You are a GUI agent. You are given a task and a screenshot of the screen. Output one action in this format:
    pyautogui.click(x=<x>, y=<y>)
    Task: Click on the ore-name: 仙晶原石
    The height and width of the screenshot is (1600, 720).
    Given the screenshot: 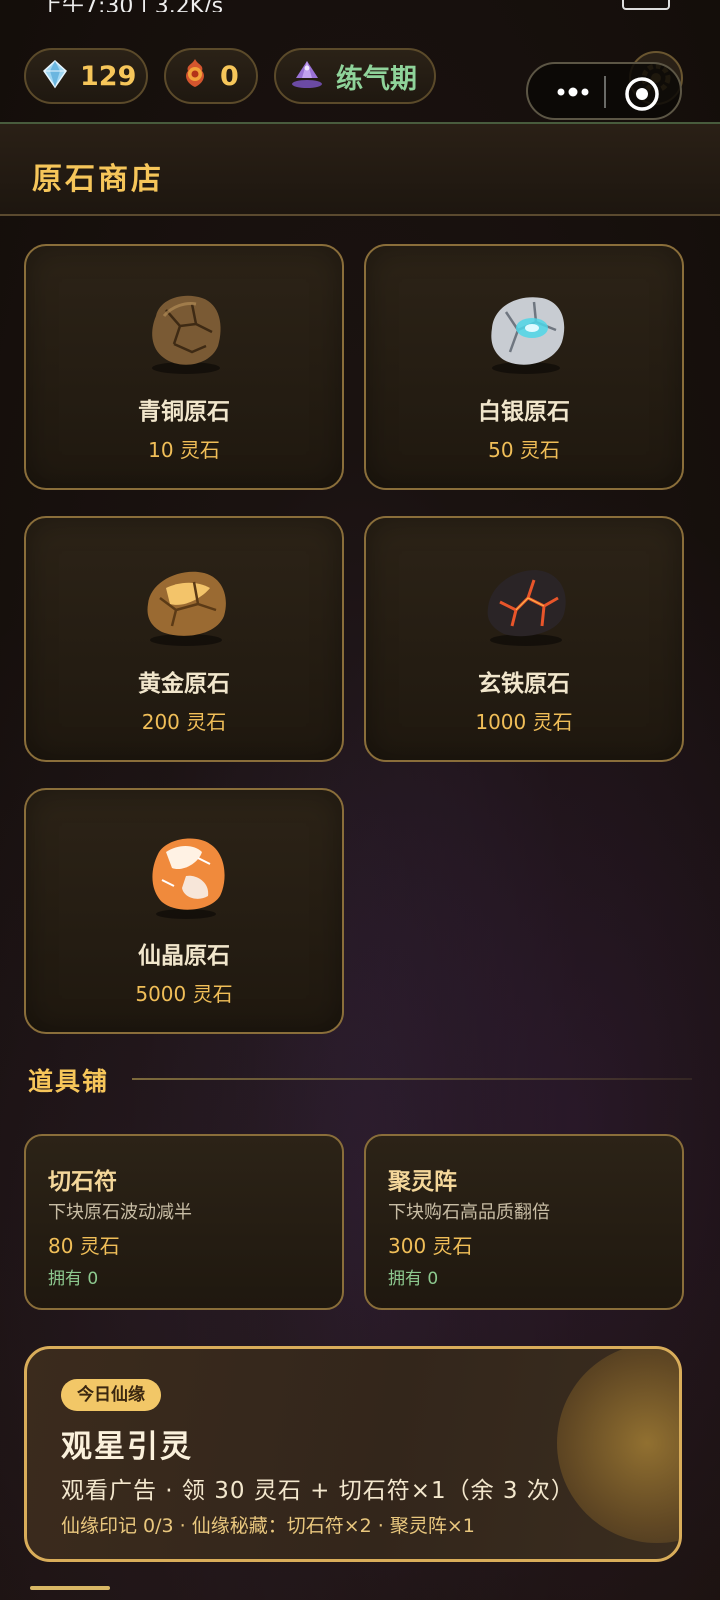 What is the action you would take?
    pyautogui.click(x=184, y=956)
    